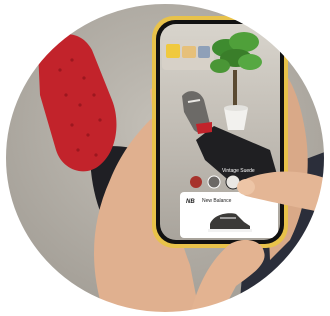 Image resolution: width=330 pixels, height=316 pixels. I want to click on red-swatch, so click(196, 182).